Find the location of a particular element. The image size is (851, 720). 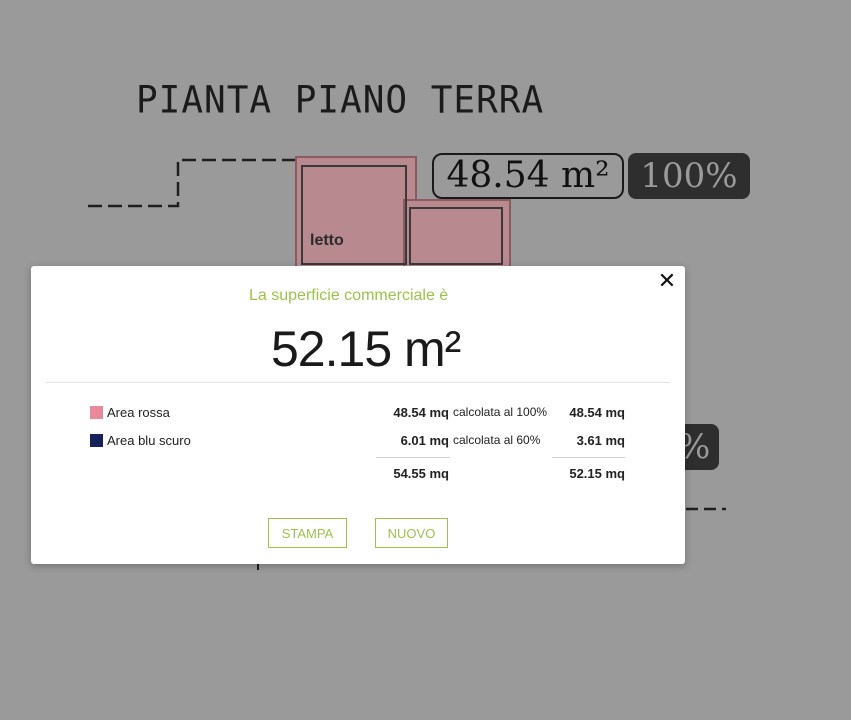

sum-divider-area is located at coordinates (413, 457).